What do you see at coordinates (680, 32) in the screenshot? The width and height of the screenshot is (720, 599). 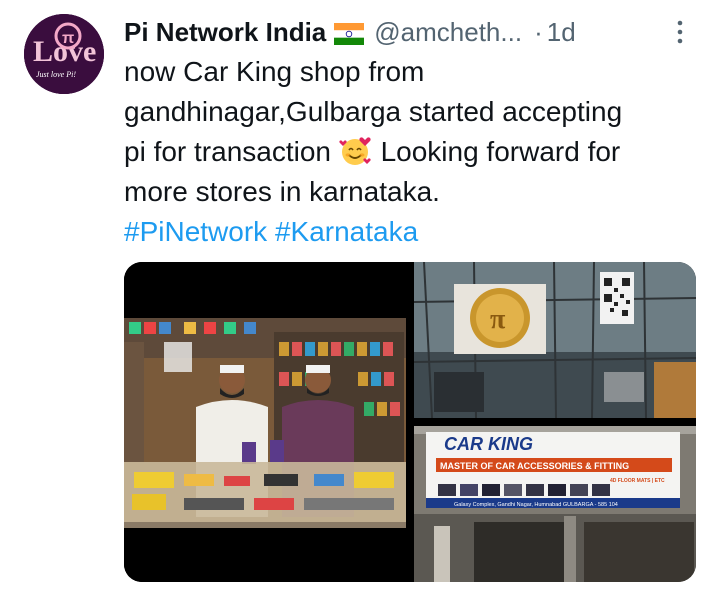 I see `more-options-icon` at bounding box center [680, 32].